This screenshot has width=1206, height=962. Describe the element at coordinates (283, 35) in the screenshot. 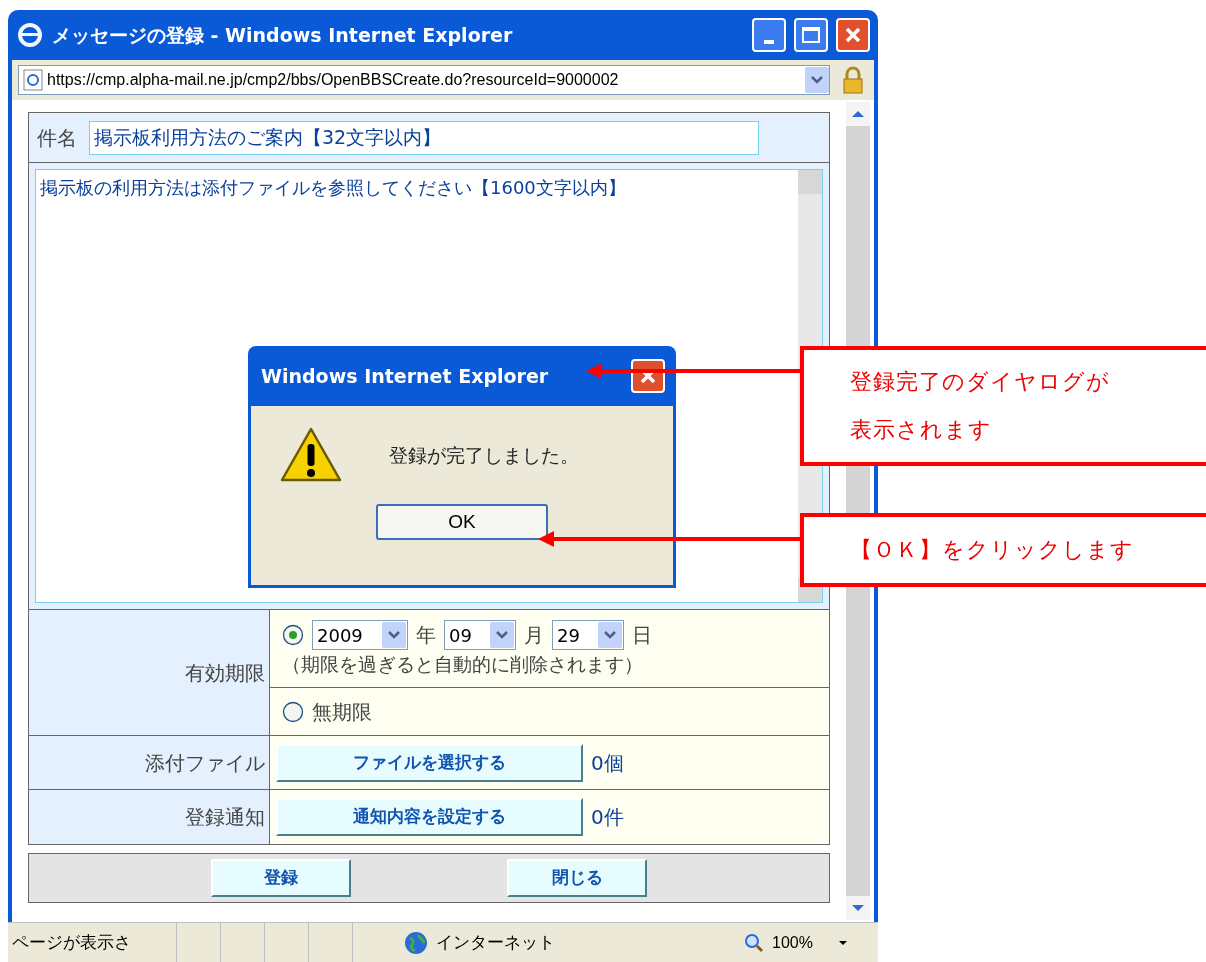

I see `window-title: メッセージの登録 - Windows Internet Explorer` at that location.